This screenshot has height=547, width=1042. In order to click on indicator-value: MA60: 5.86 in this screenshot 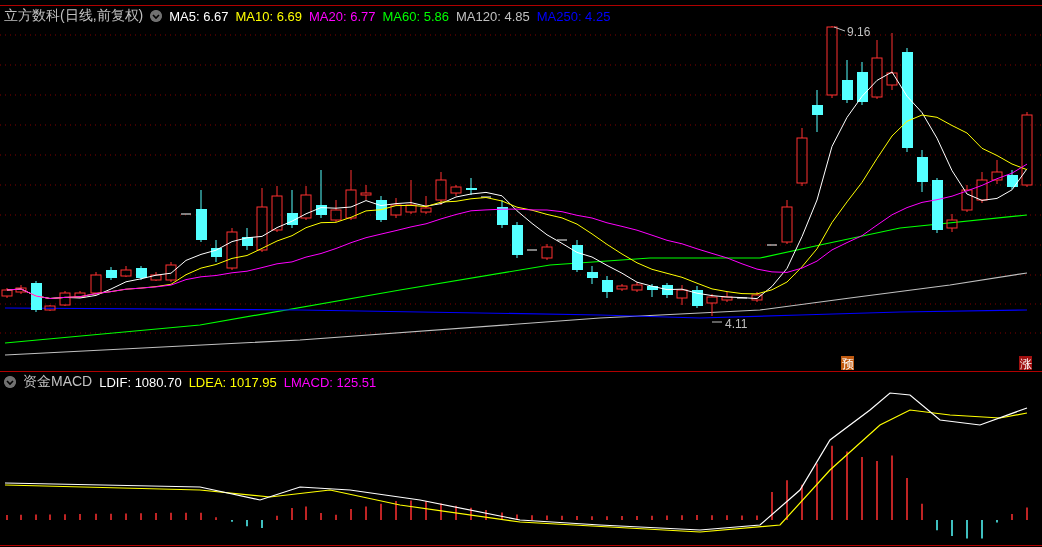, I will do `click(415, 16)`.